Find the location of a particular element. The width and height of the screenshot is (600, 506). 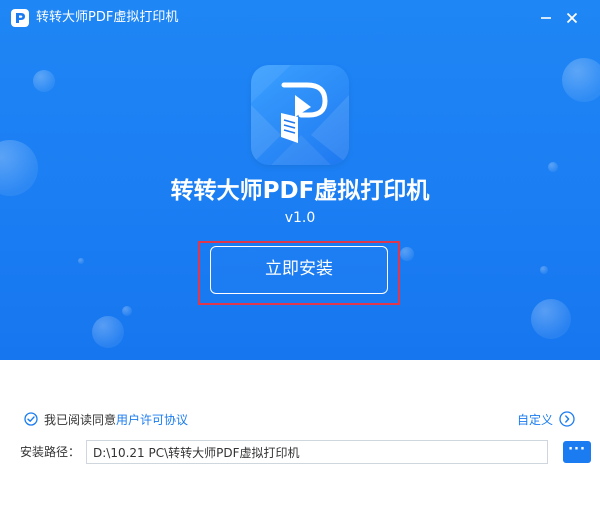

app-logo-icon is located at coordinates (20, 18).